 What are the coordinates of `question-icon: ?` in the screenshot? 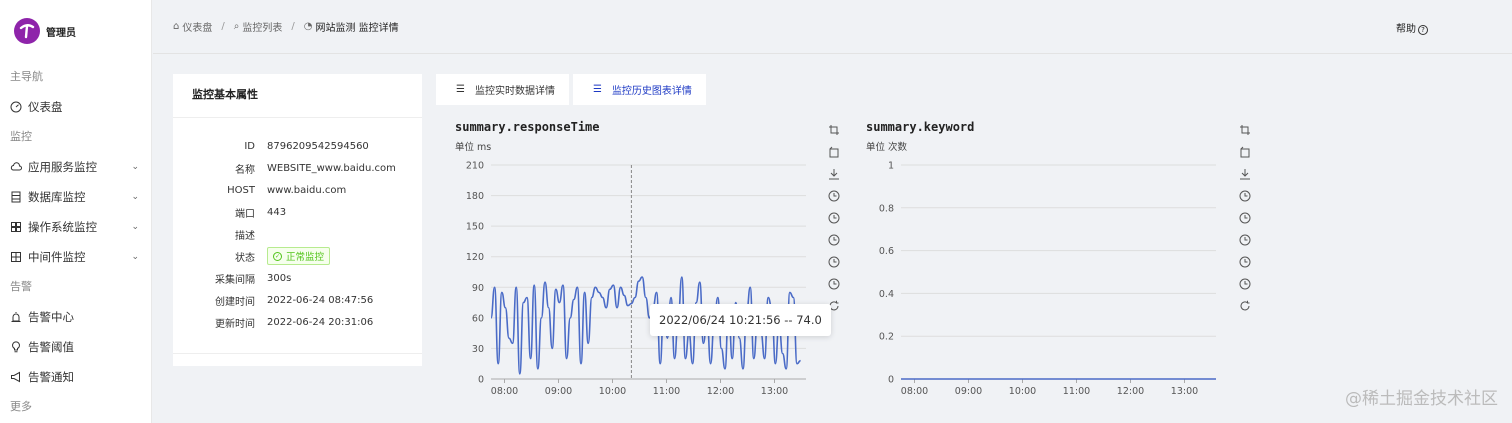 It's located at (1423, 30).